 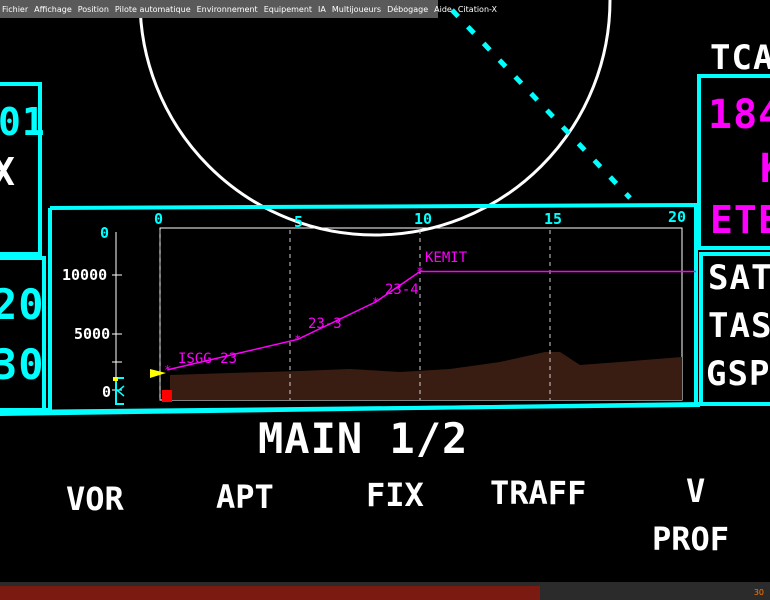 What do you see at coordinates (22, 304) in the screenshot?
I see `left-mid-digits: 20` at bounding box center [22, 304].